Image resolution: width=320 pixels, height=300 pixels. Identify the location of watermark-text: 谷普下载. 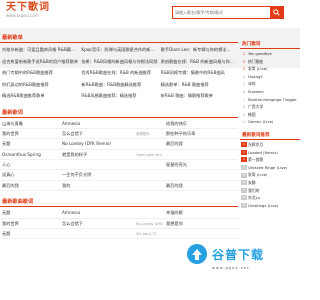
(238, 254).